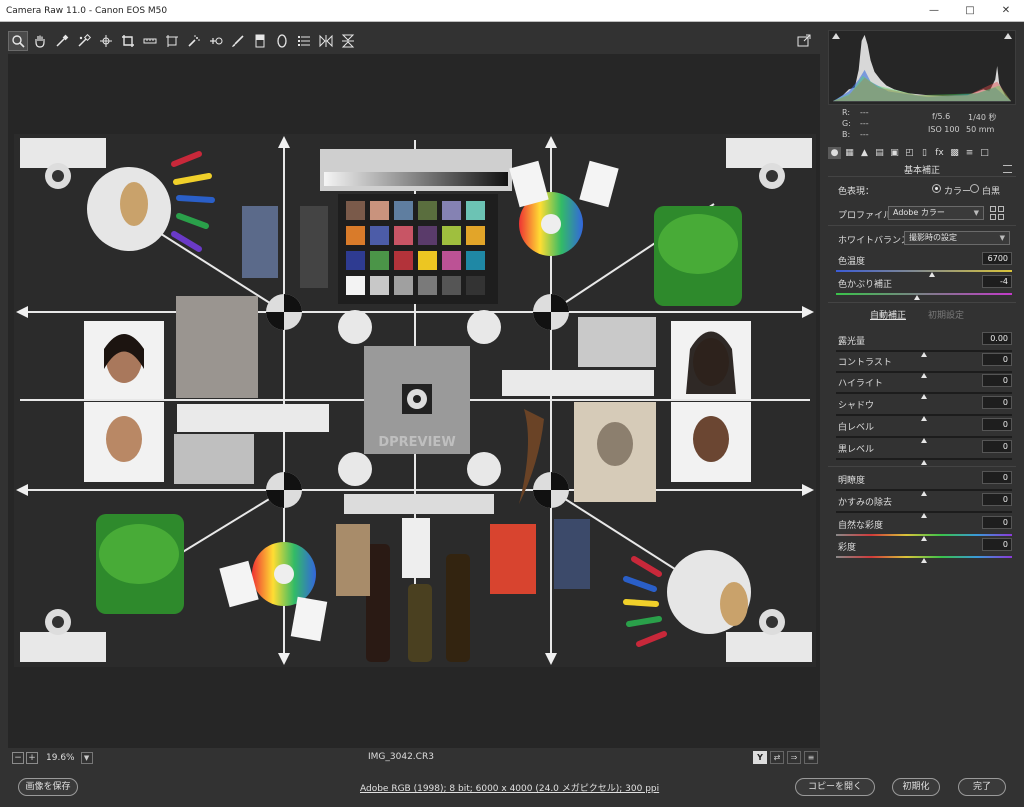 This screenshot has width=1024, height=807. I want to click on bw-radio, so click(974, 188).